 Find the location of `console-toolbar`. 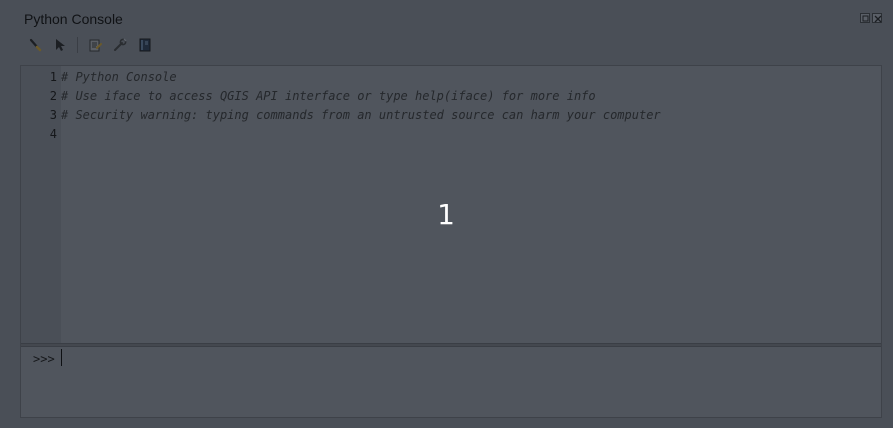

console-toolbar is located at coordinates (91, 45).